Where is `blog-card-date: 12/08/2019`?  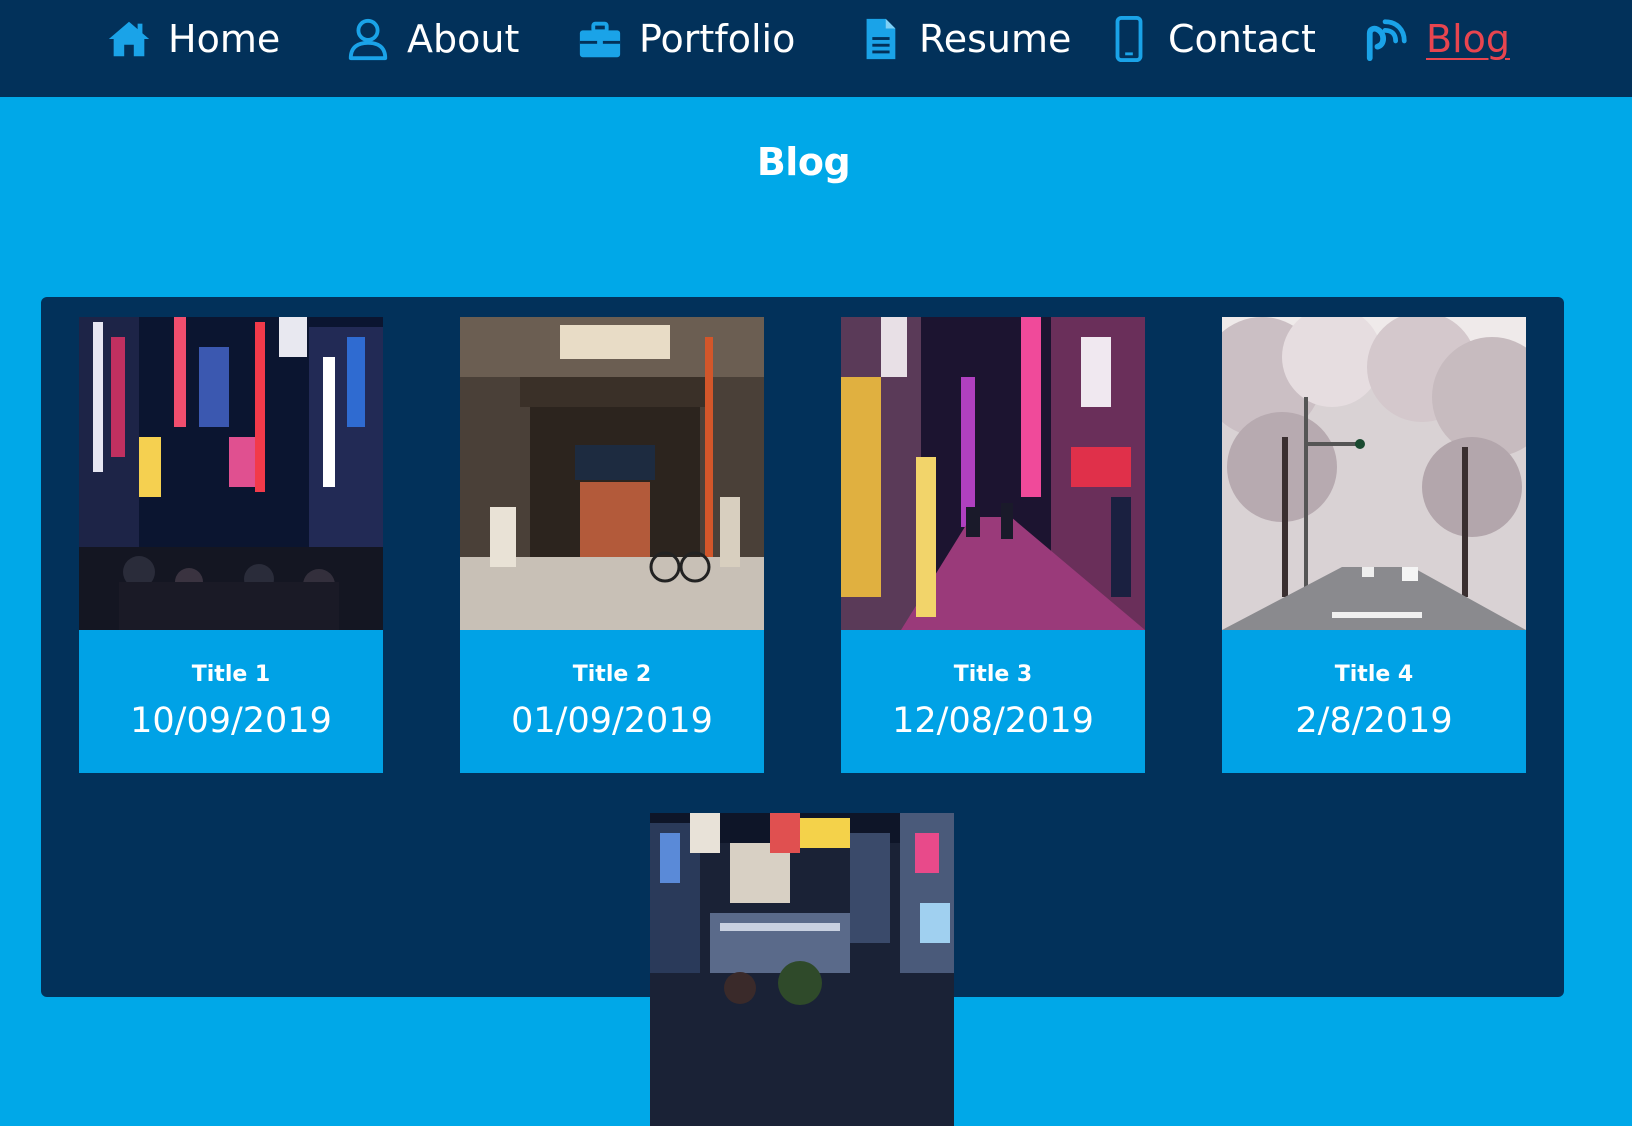
blog-card-date: 12/08/2019 is located at coordinates (993, 721).